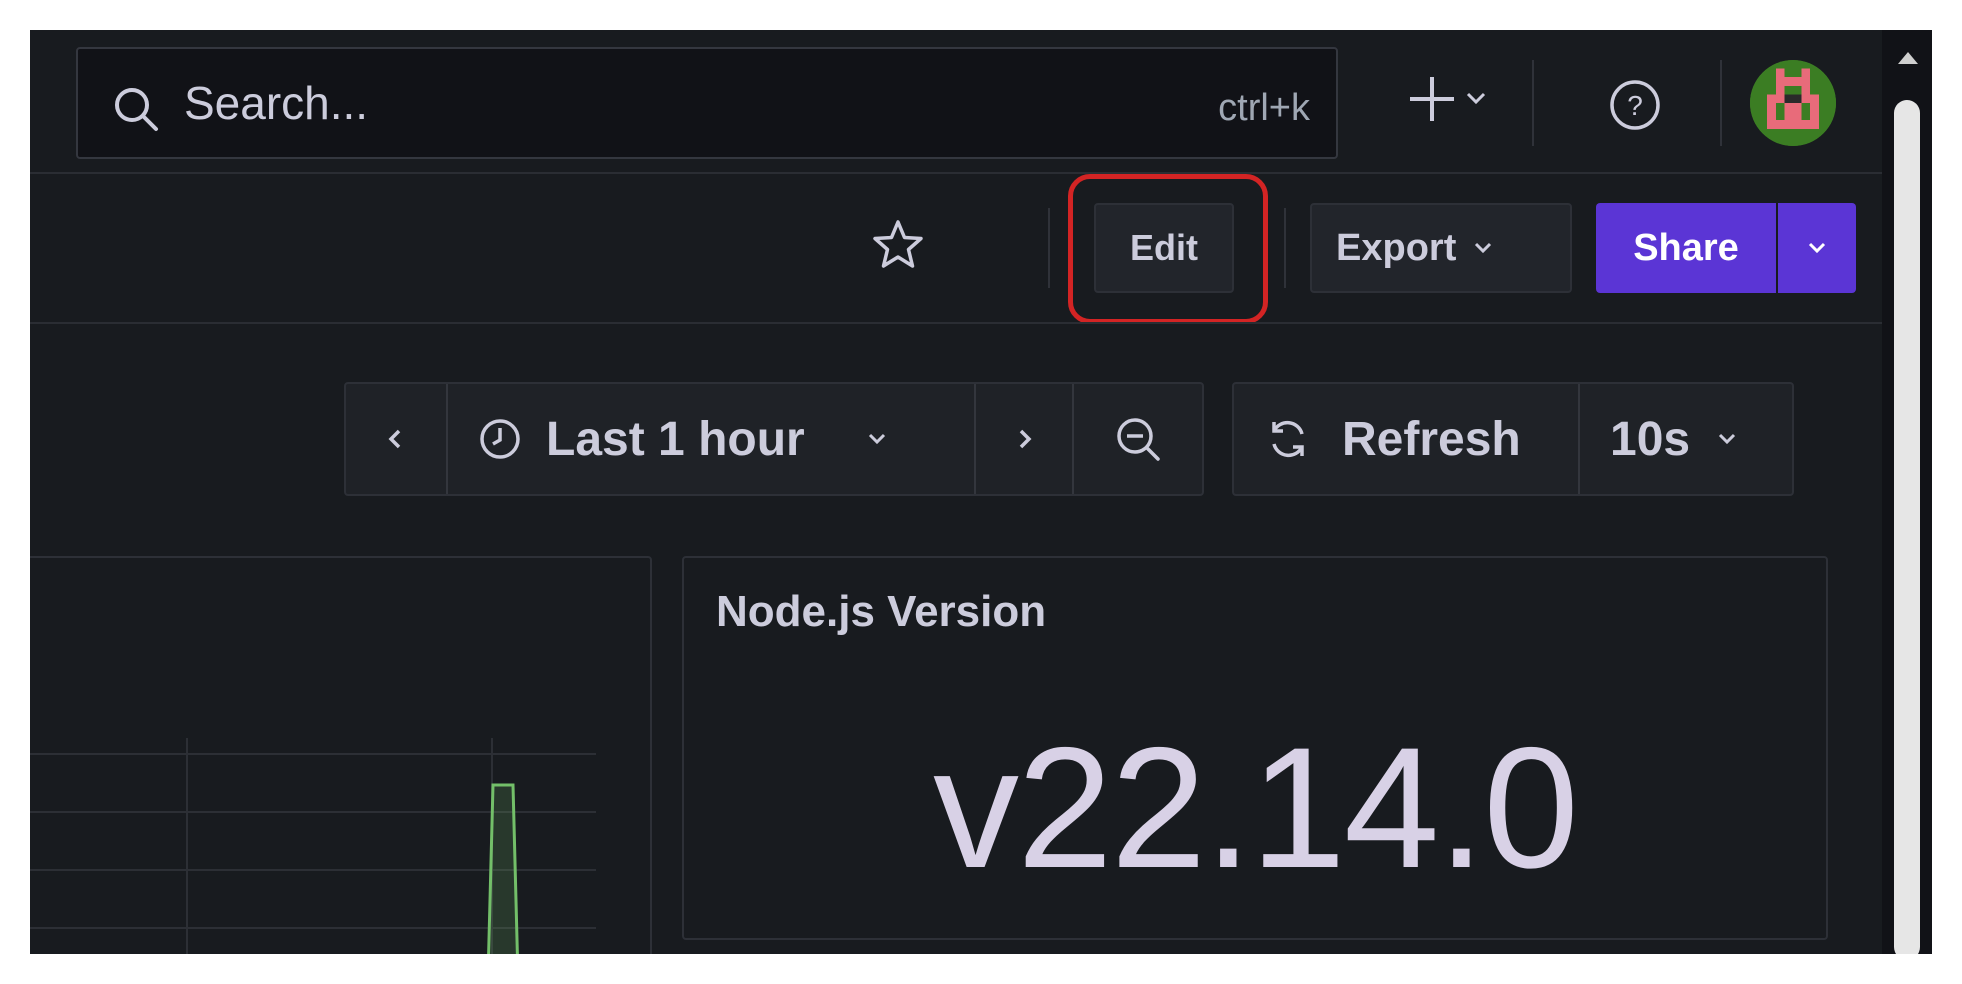 The width and height of the screenshot is (1962, 984). I want to click on chevron-right-icon, so click(1025, 439).